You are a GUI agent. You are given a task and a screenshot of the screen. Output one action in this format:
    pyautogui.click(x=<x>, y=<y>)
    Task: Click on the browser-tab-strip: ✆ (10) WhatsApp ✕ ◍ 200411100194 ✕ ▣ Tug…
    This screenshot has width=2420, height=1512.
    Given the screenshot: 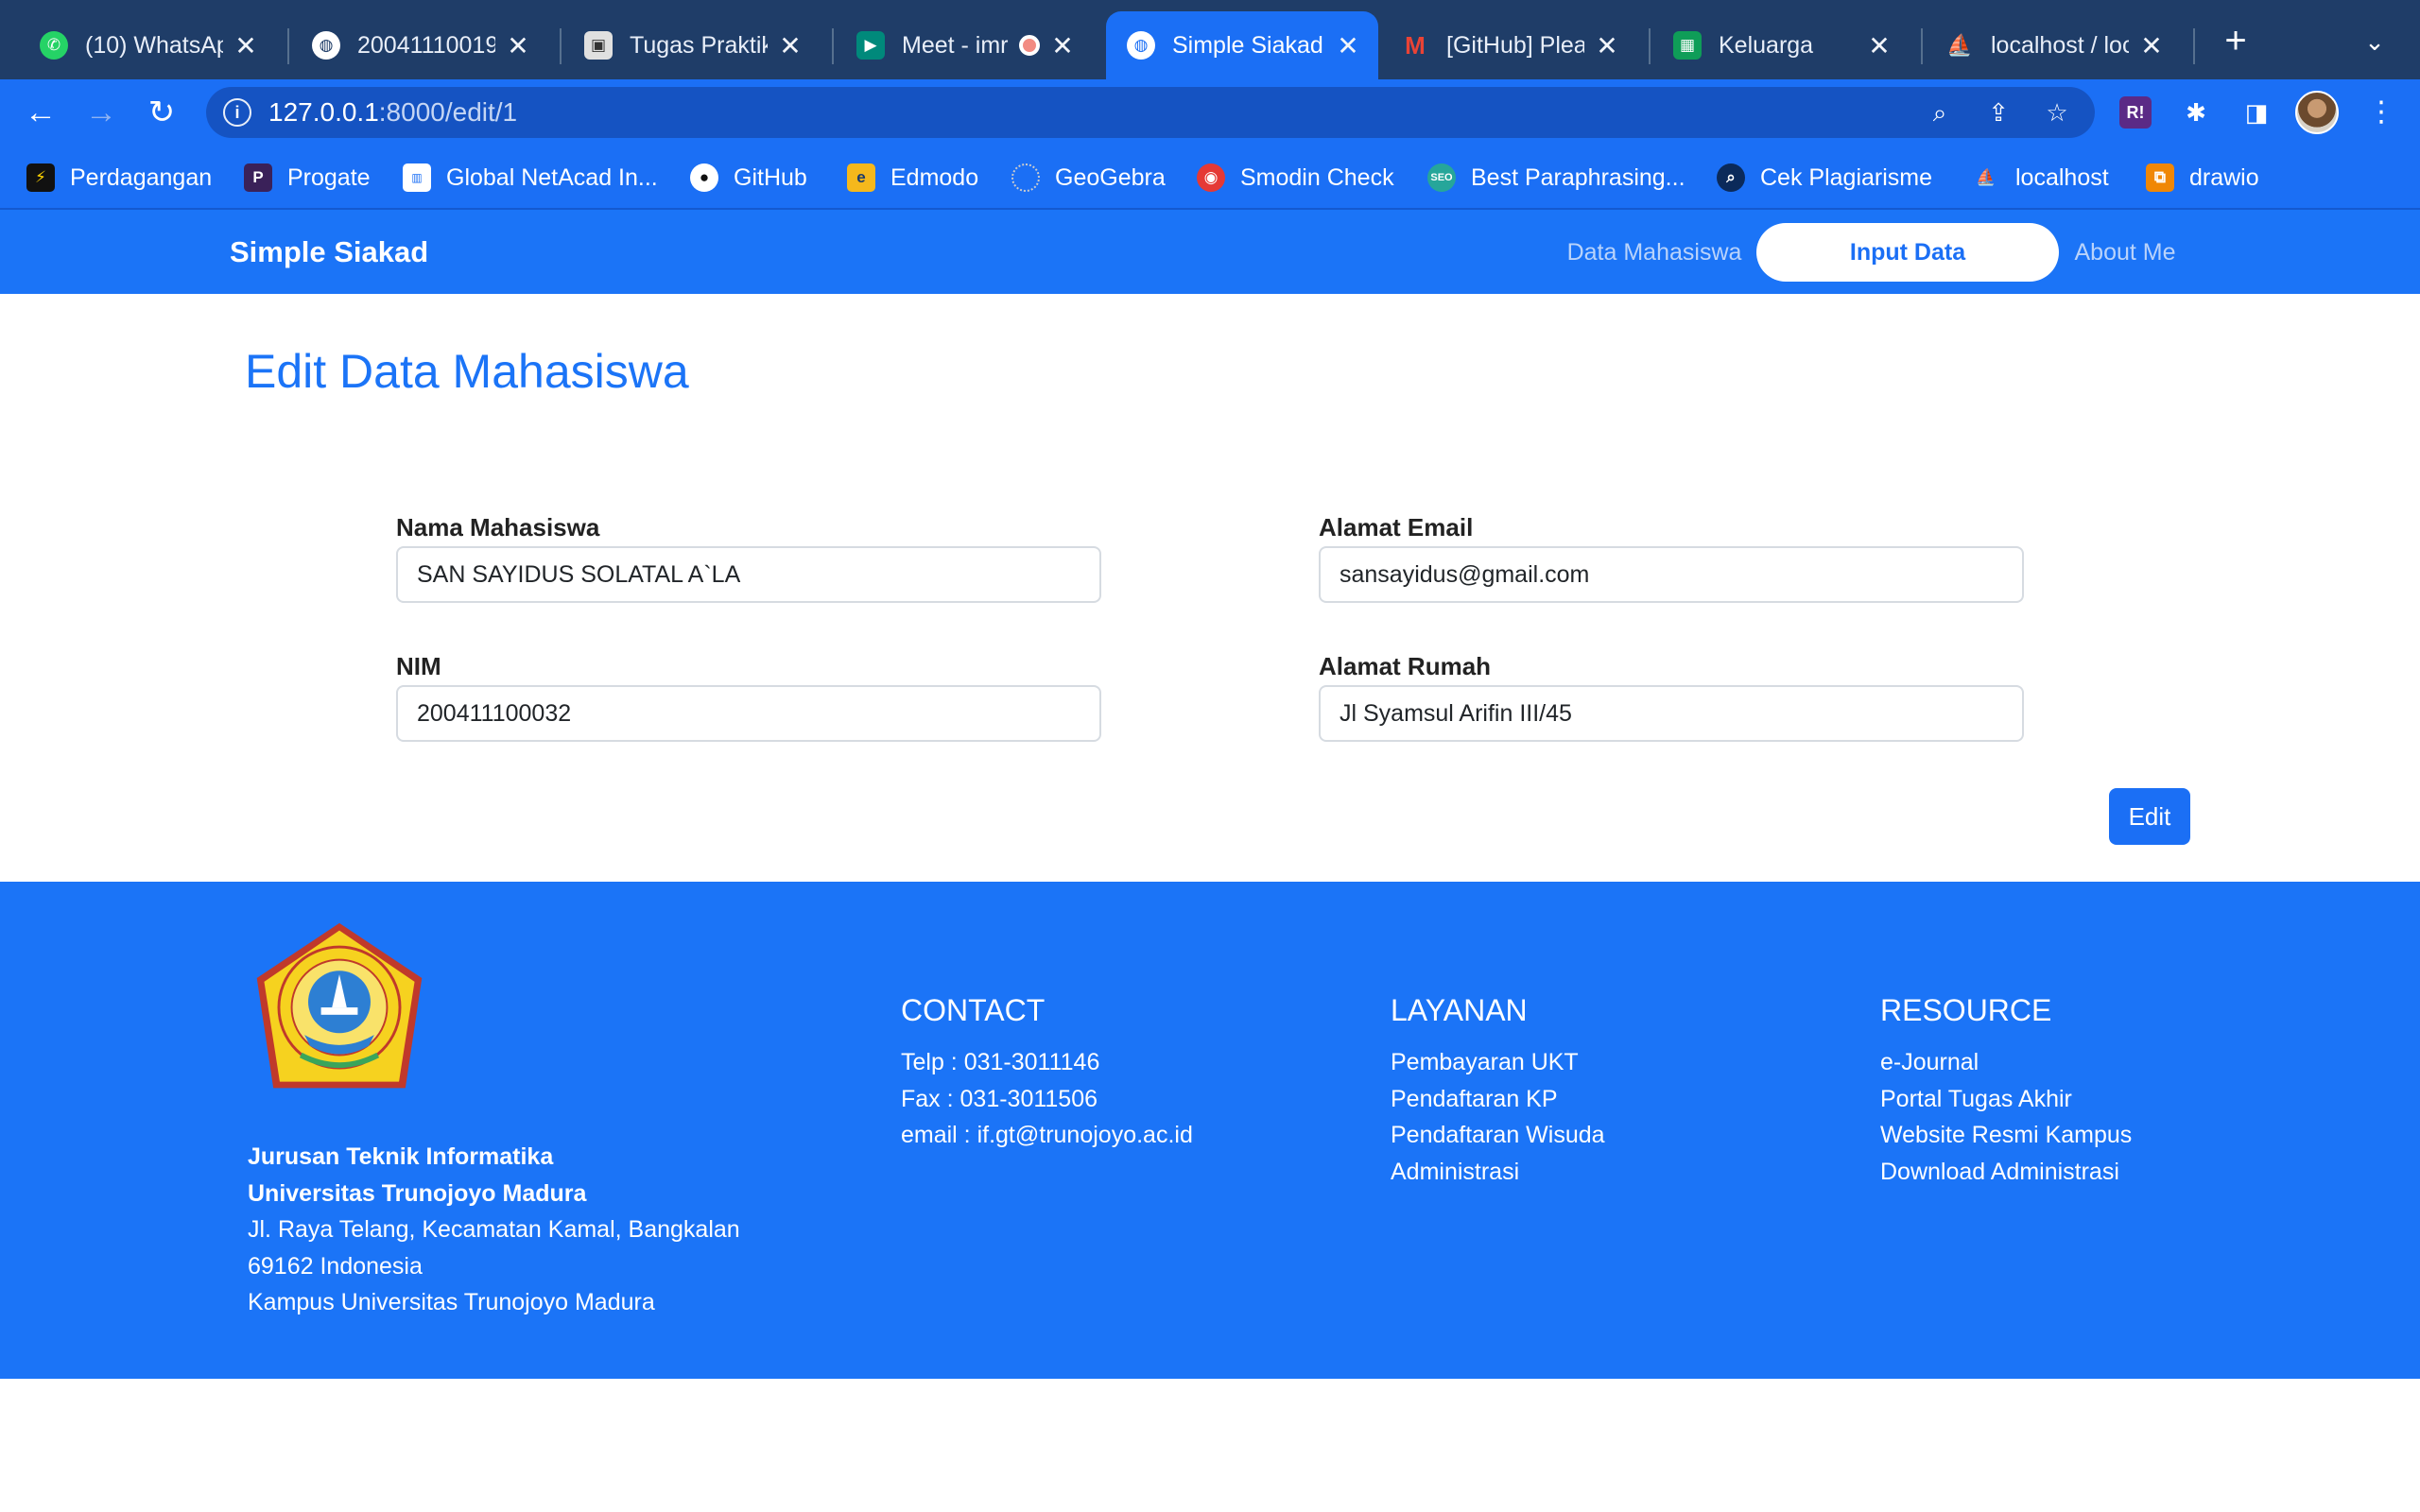 What is the action you would take?
    pyautogui.click(x=1210, y=39)
    